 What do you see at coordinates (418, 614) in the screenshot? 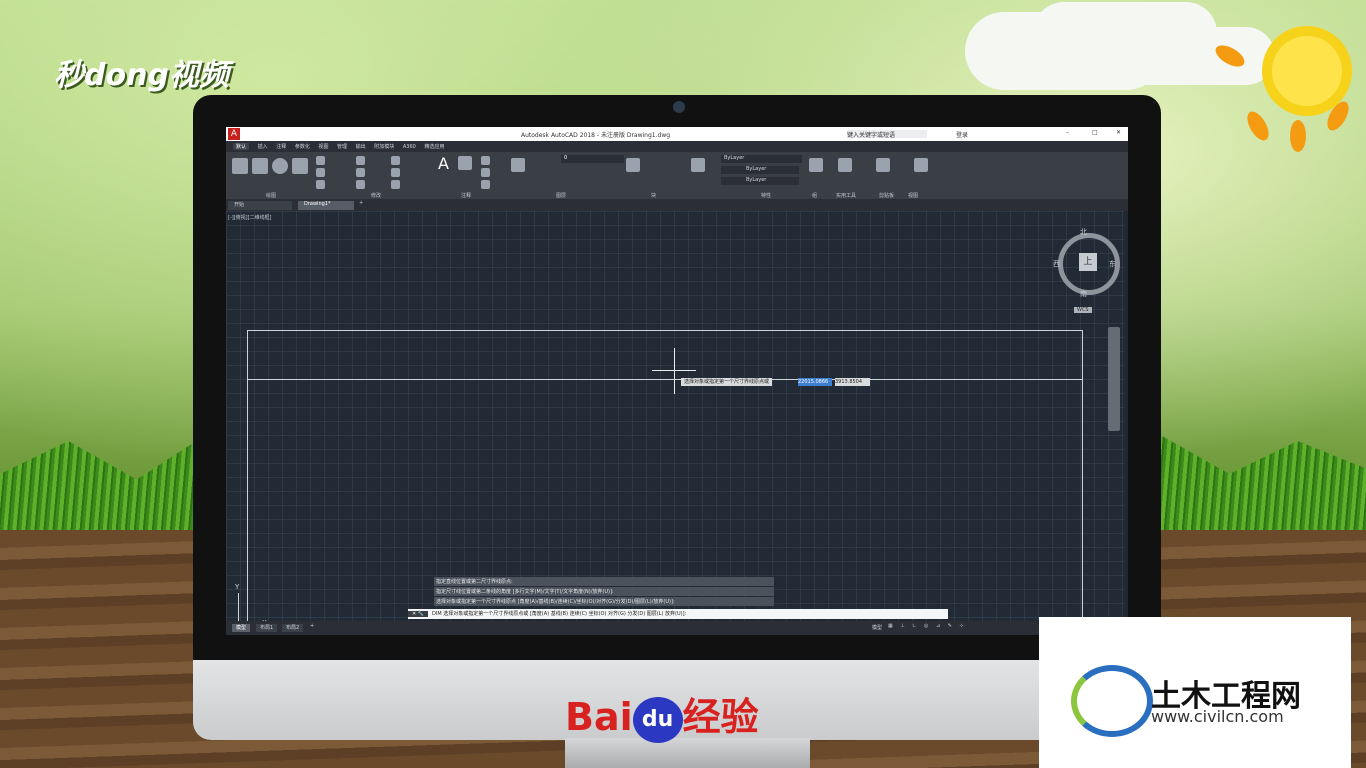
I see `command-close-icon: ✕ 🔧` at bounding box center [418, 614].